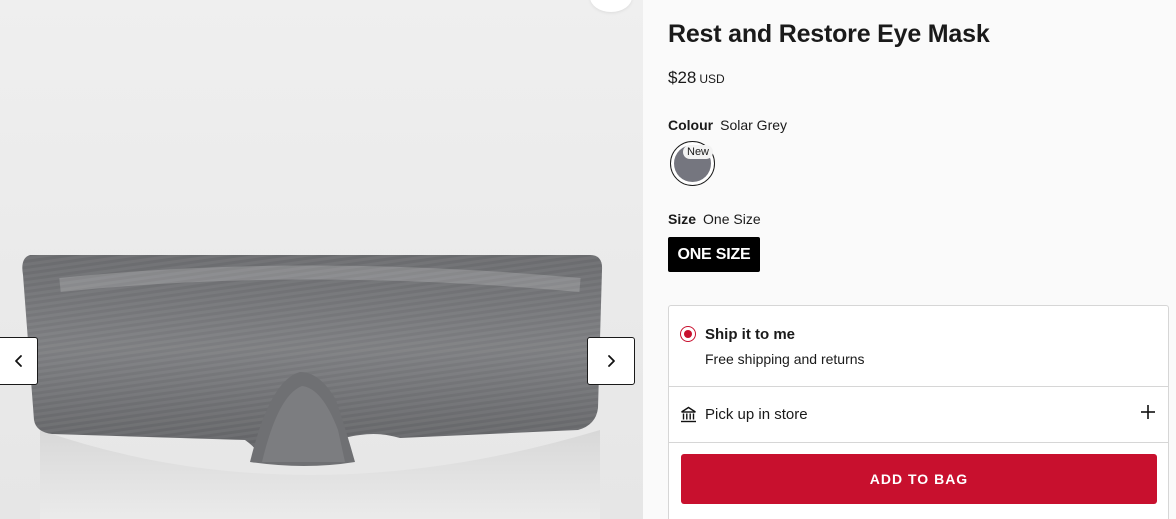  Describe the element at coordinates (754, 125) in the screenshot. I see `colour-value: Solar Grey` at that location.